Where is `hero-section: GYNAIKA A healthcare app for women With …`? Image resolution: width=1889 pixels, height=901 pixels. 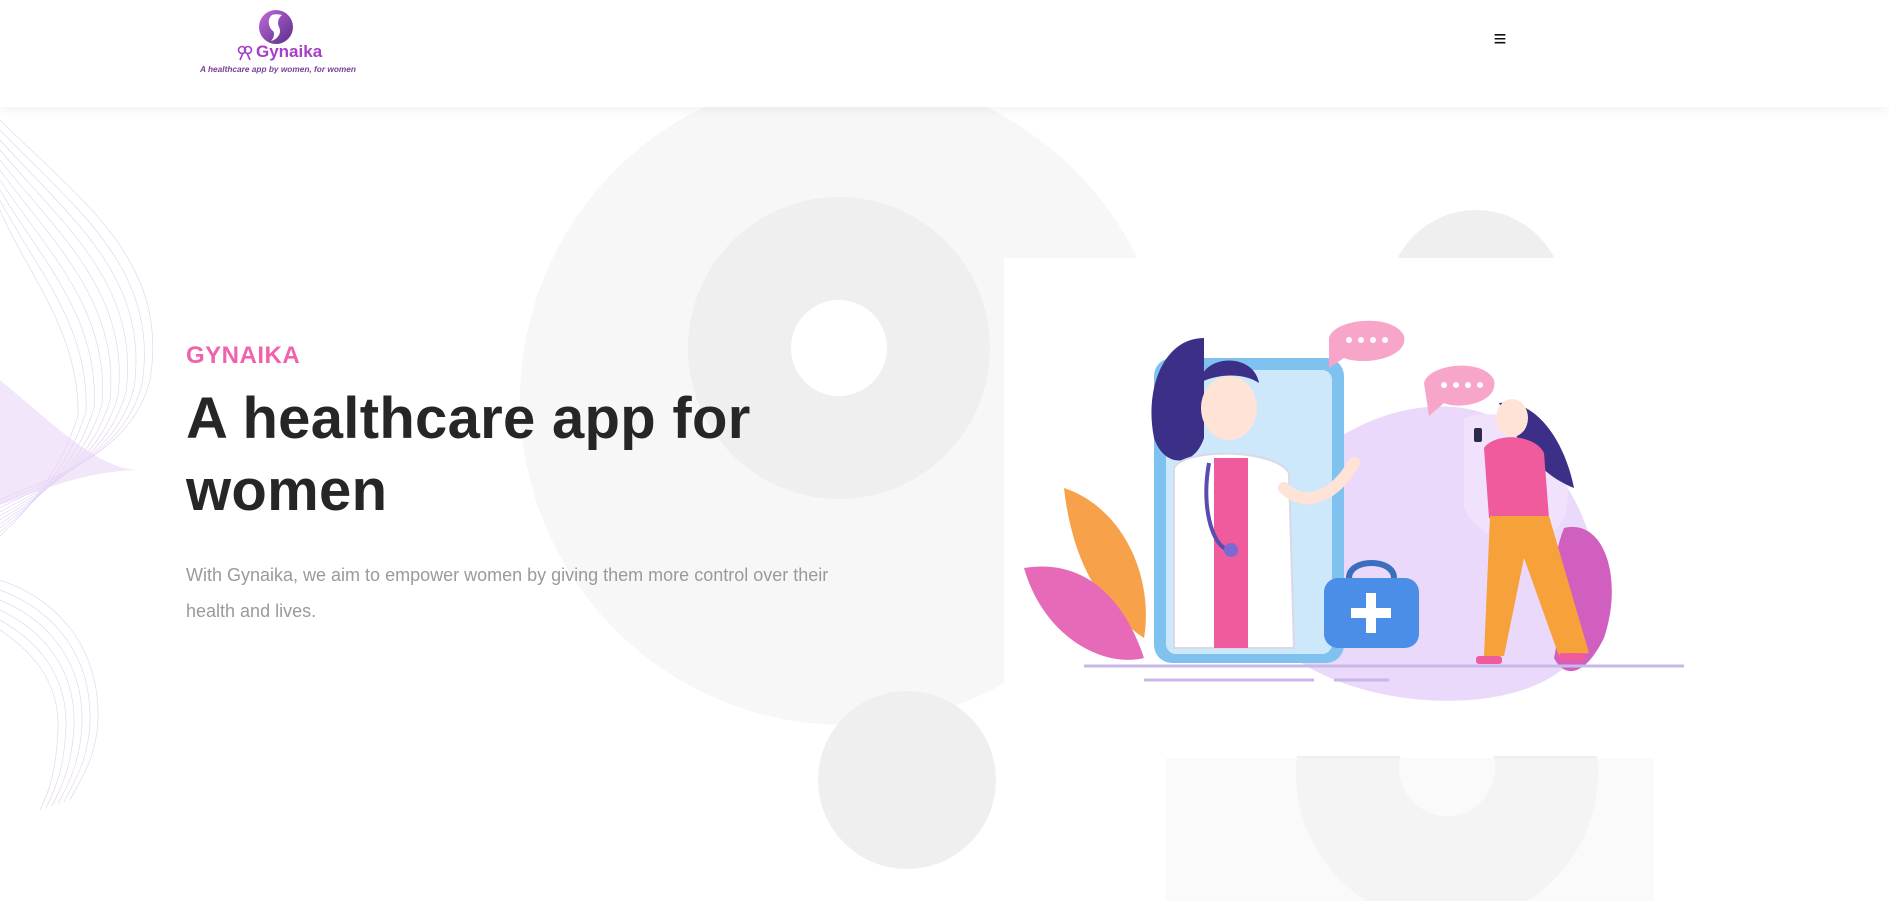 hero-section: GYNAIKA A healthcare app for women With … is located at coordinates (536, 485).